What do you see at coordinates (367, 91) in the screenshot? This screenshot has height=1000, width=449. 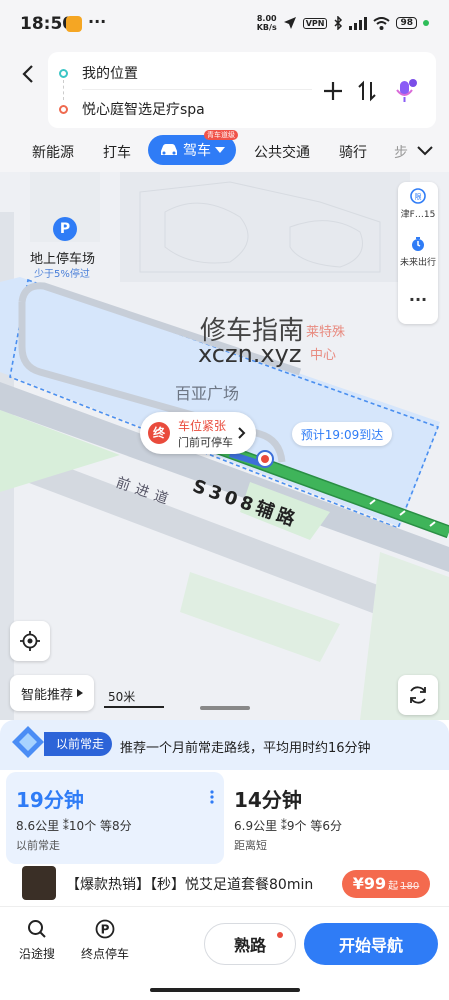 I see `swap-route-icon` at bounding box center [367, 91].